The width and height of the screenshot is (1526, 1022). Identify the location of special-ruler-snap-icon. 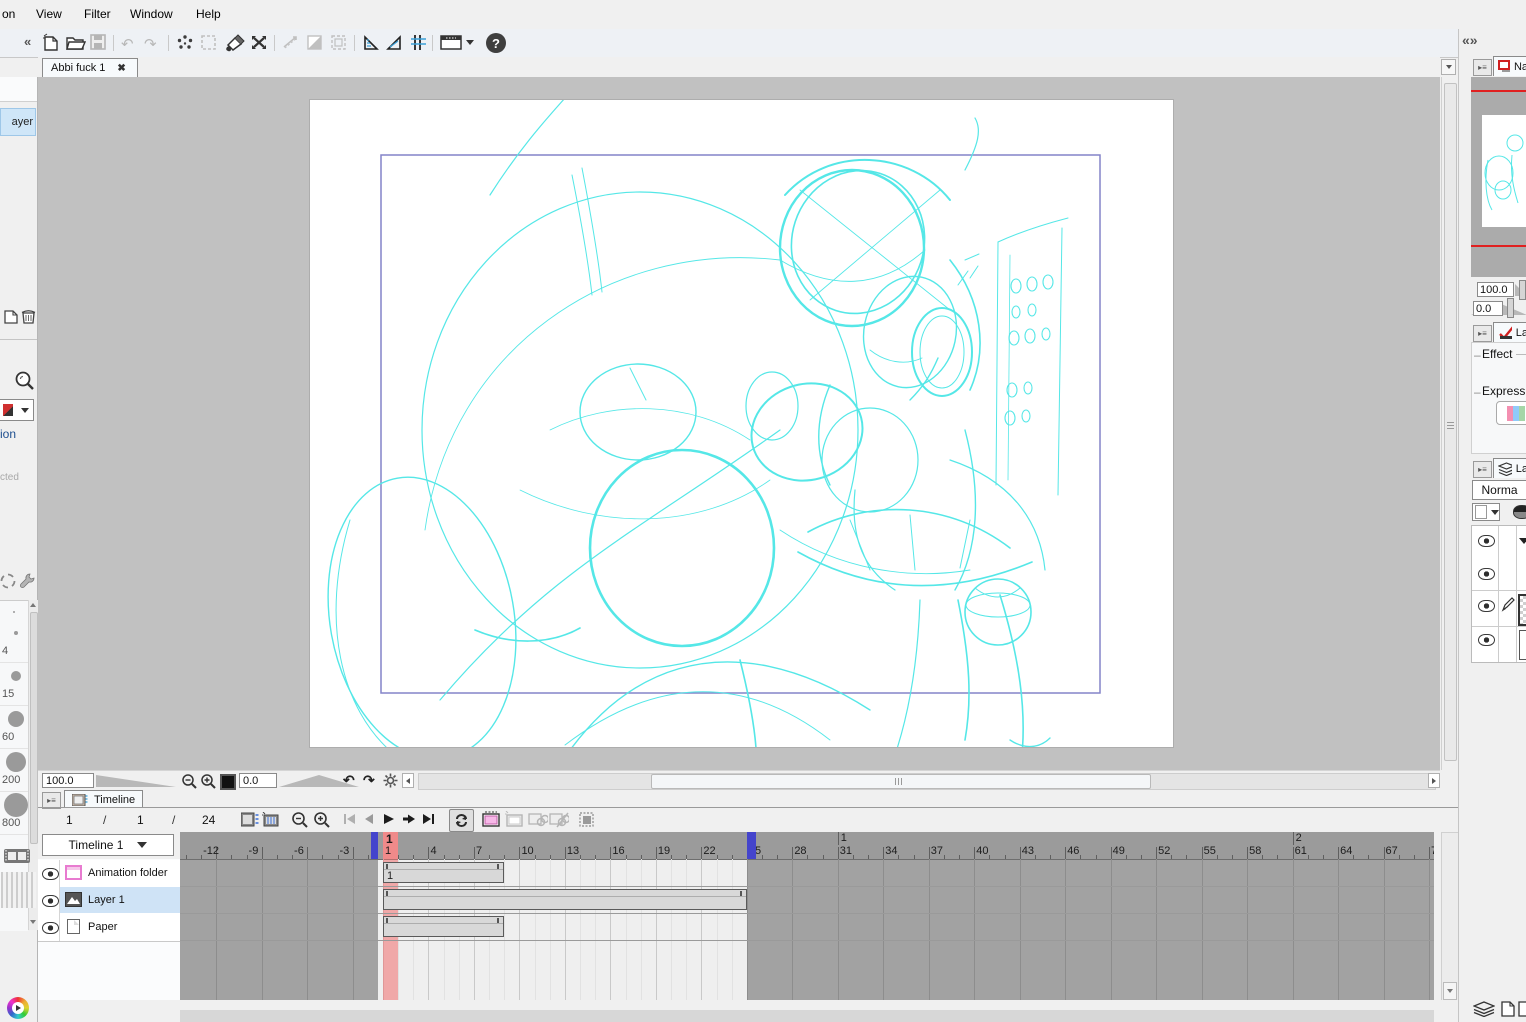
(394, 43).